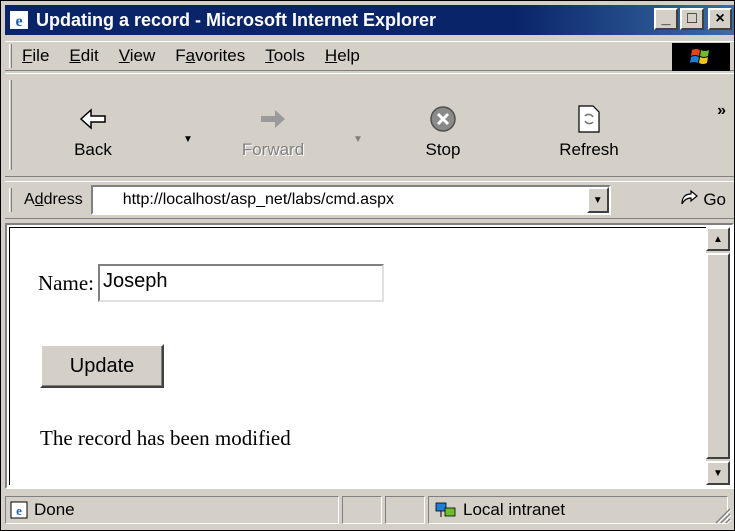  Describe the element at coordinates (273, 149) in the screenshot. I see `forward-label: Forward` at that location.